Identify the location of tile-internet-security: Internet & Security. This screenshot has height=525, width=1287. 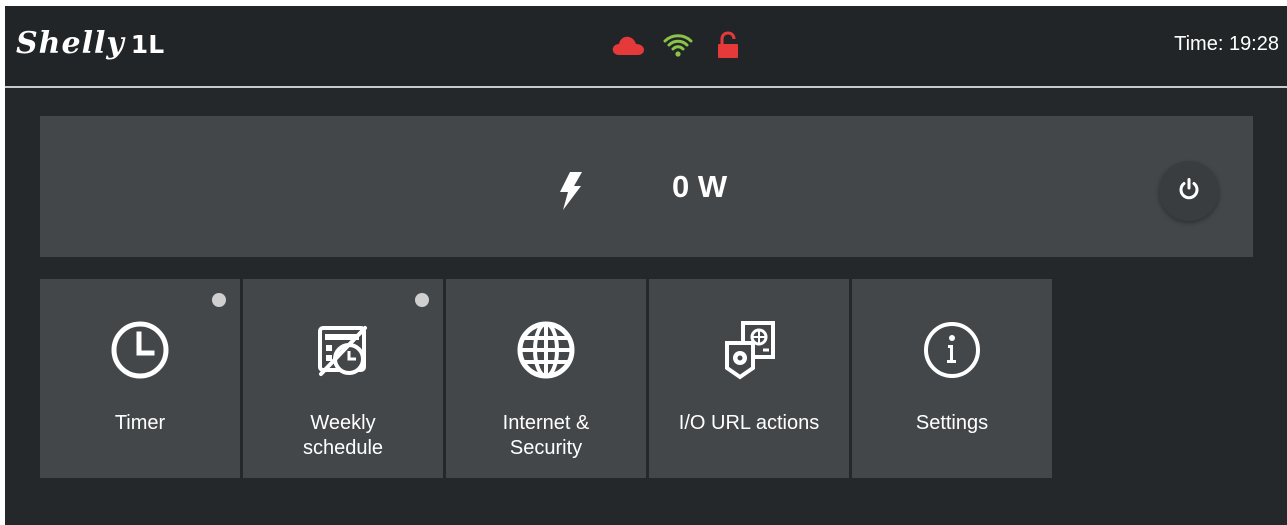
(546, 378).